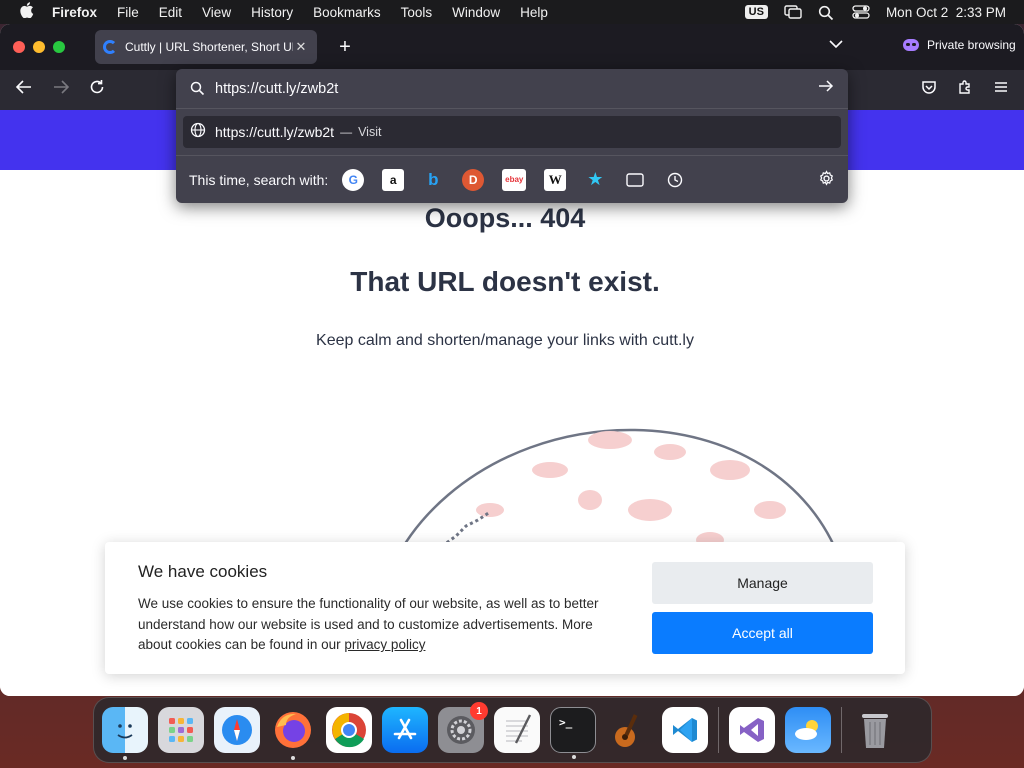 The width and height of the screenshot is (1024, 768). I want to click on input-source-badge: US, so click(756, 12).